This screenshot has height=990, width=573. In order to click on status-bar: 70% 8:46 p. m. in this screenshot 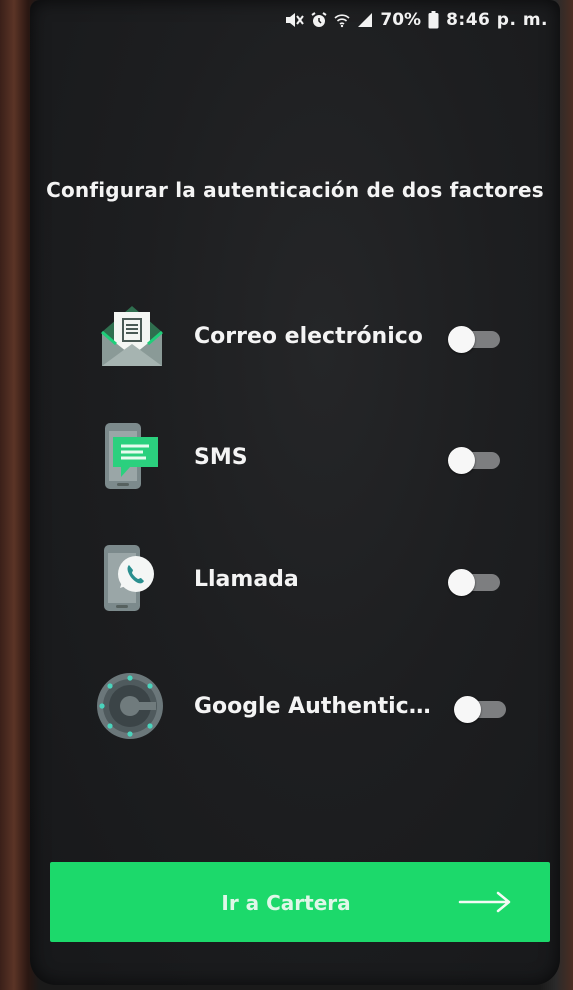, I will do `click(416, 20)`.